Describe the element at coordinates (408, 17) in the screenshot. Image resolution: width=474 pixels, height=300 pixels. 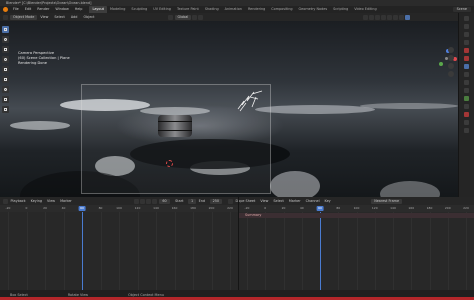
I see `shading-rendered-icon` at that location.